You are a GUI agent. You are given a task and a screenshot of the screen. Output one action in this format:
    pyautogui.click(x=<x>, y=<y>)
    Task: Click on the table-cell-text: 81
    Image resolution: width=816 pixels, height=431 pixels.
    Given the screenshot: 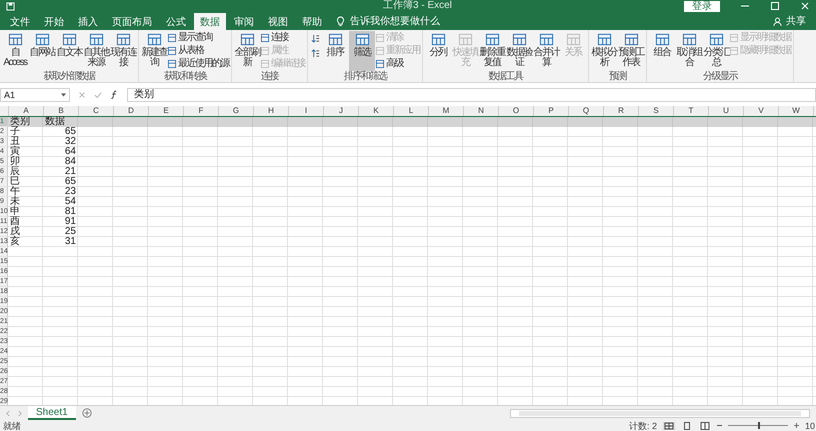 What is the action you would take?
    pyautogui.click(x=70, y=212)
    